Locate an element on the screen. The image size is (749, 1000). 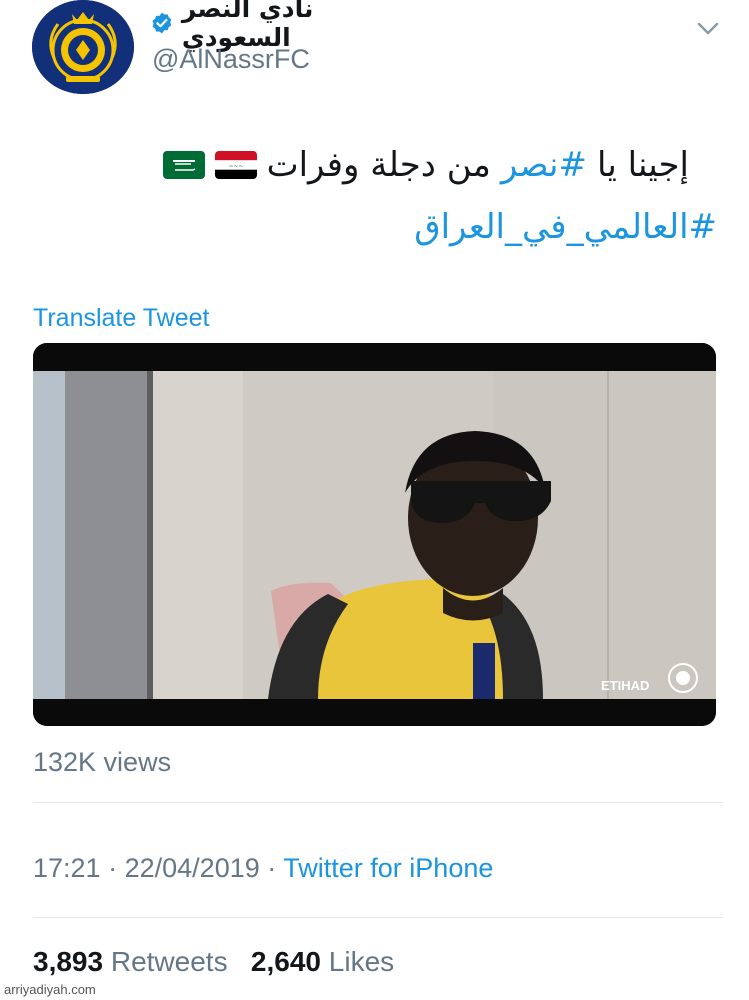
etihad-logo: ETIHAD is located at coordinates (625, 685).